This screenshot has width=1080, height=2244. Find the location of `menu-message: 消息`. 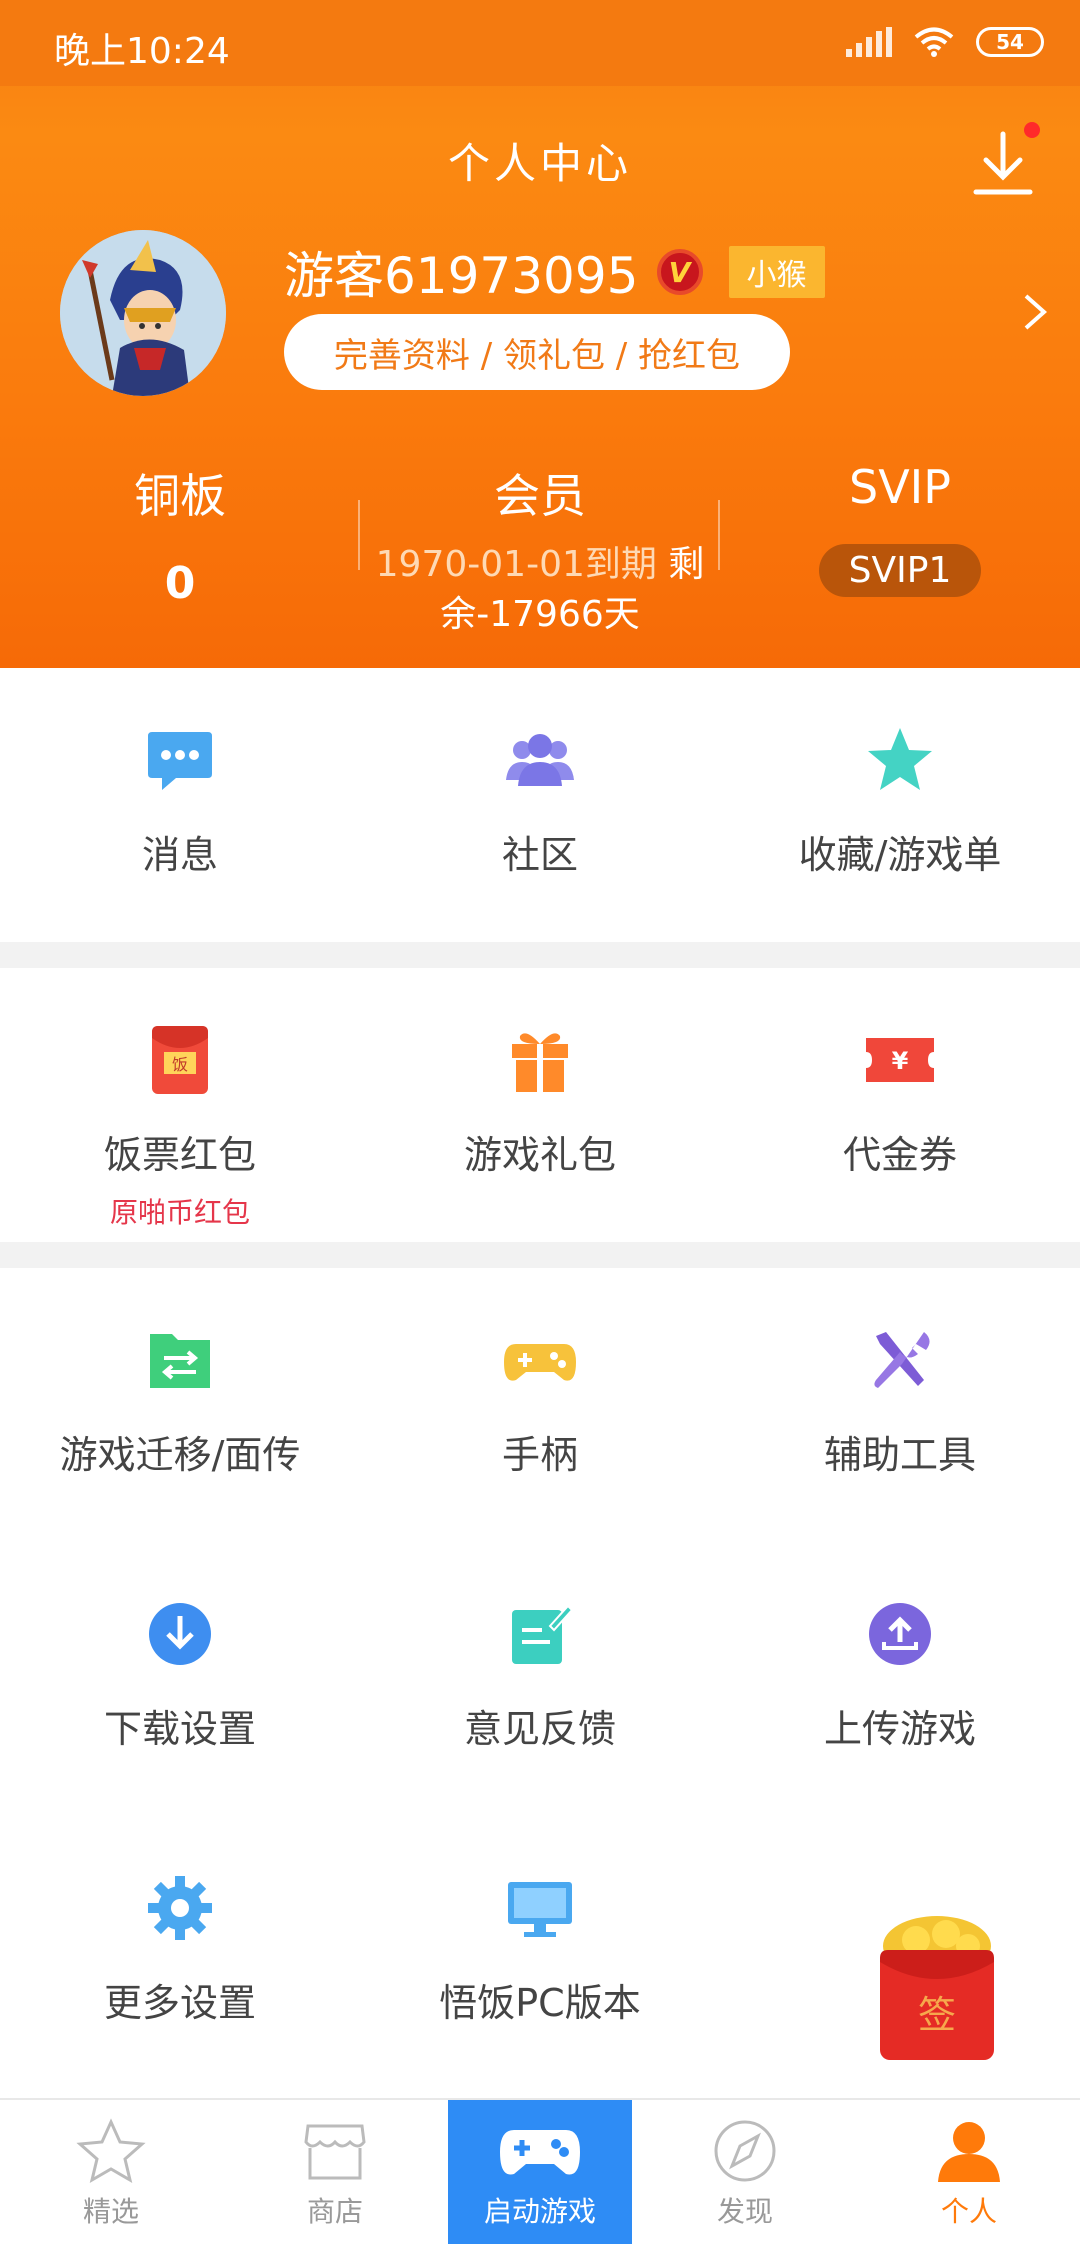

menu-message: 消息 is located at coordinates (180, 800).